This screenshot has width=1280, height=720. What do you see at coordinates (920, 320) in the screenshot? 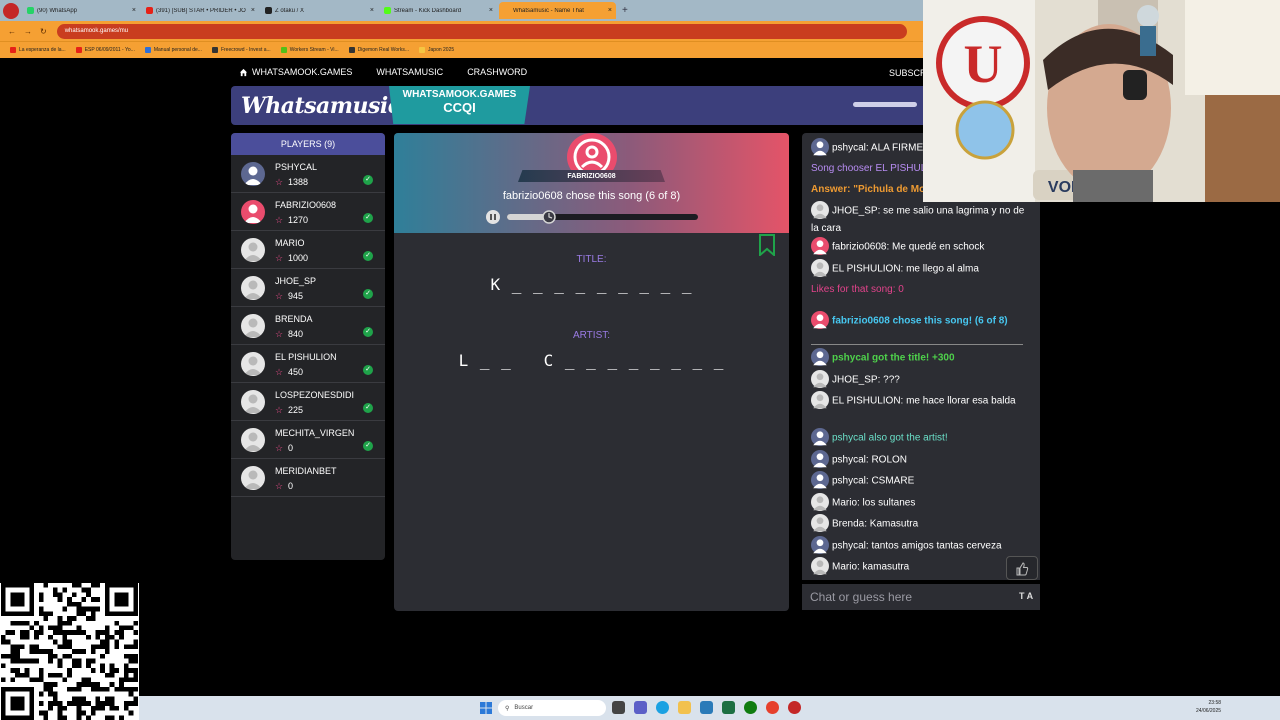
I see `chat-message: fabrizio0608 chose this song! (6 of 8)` at bounding box center [920, 320].